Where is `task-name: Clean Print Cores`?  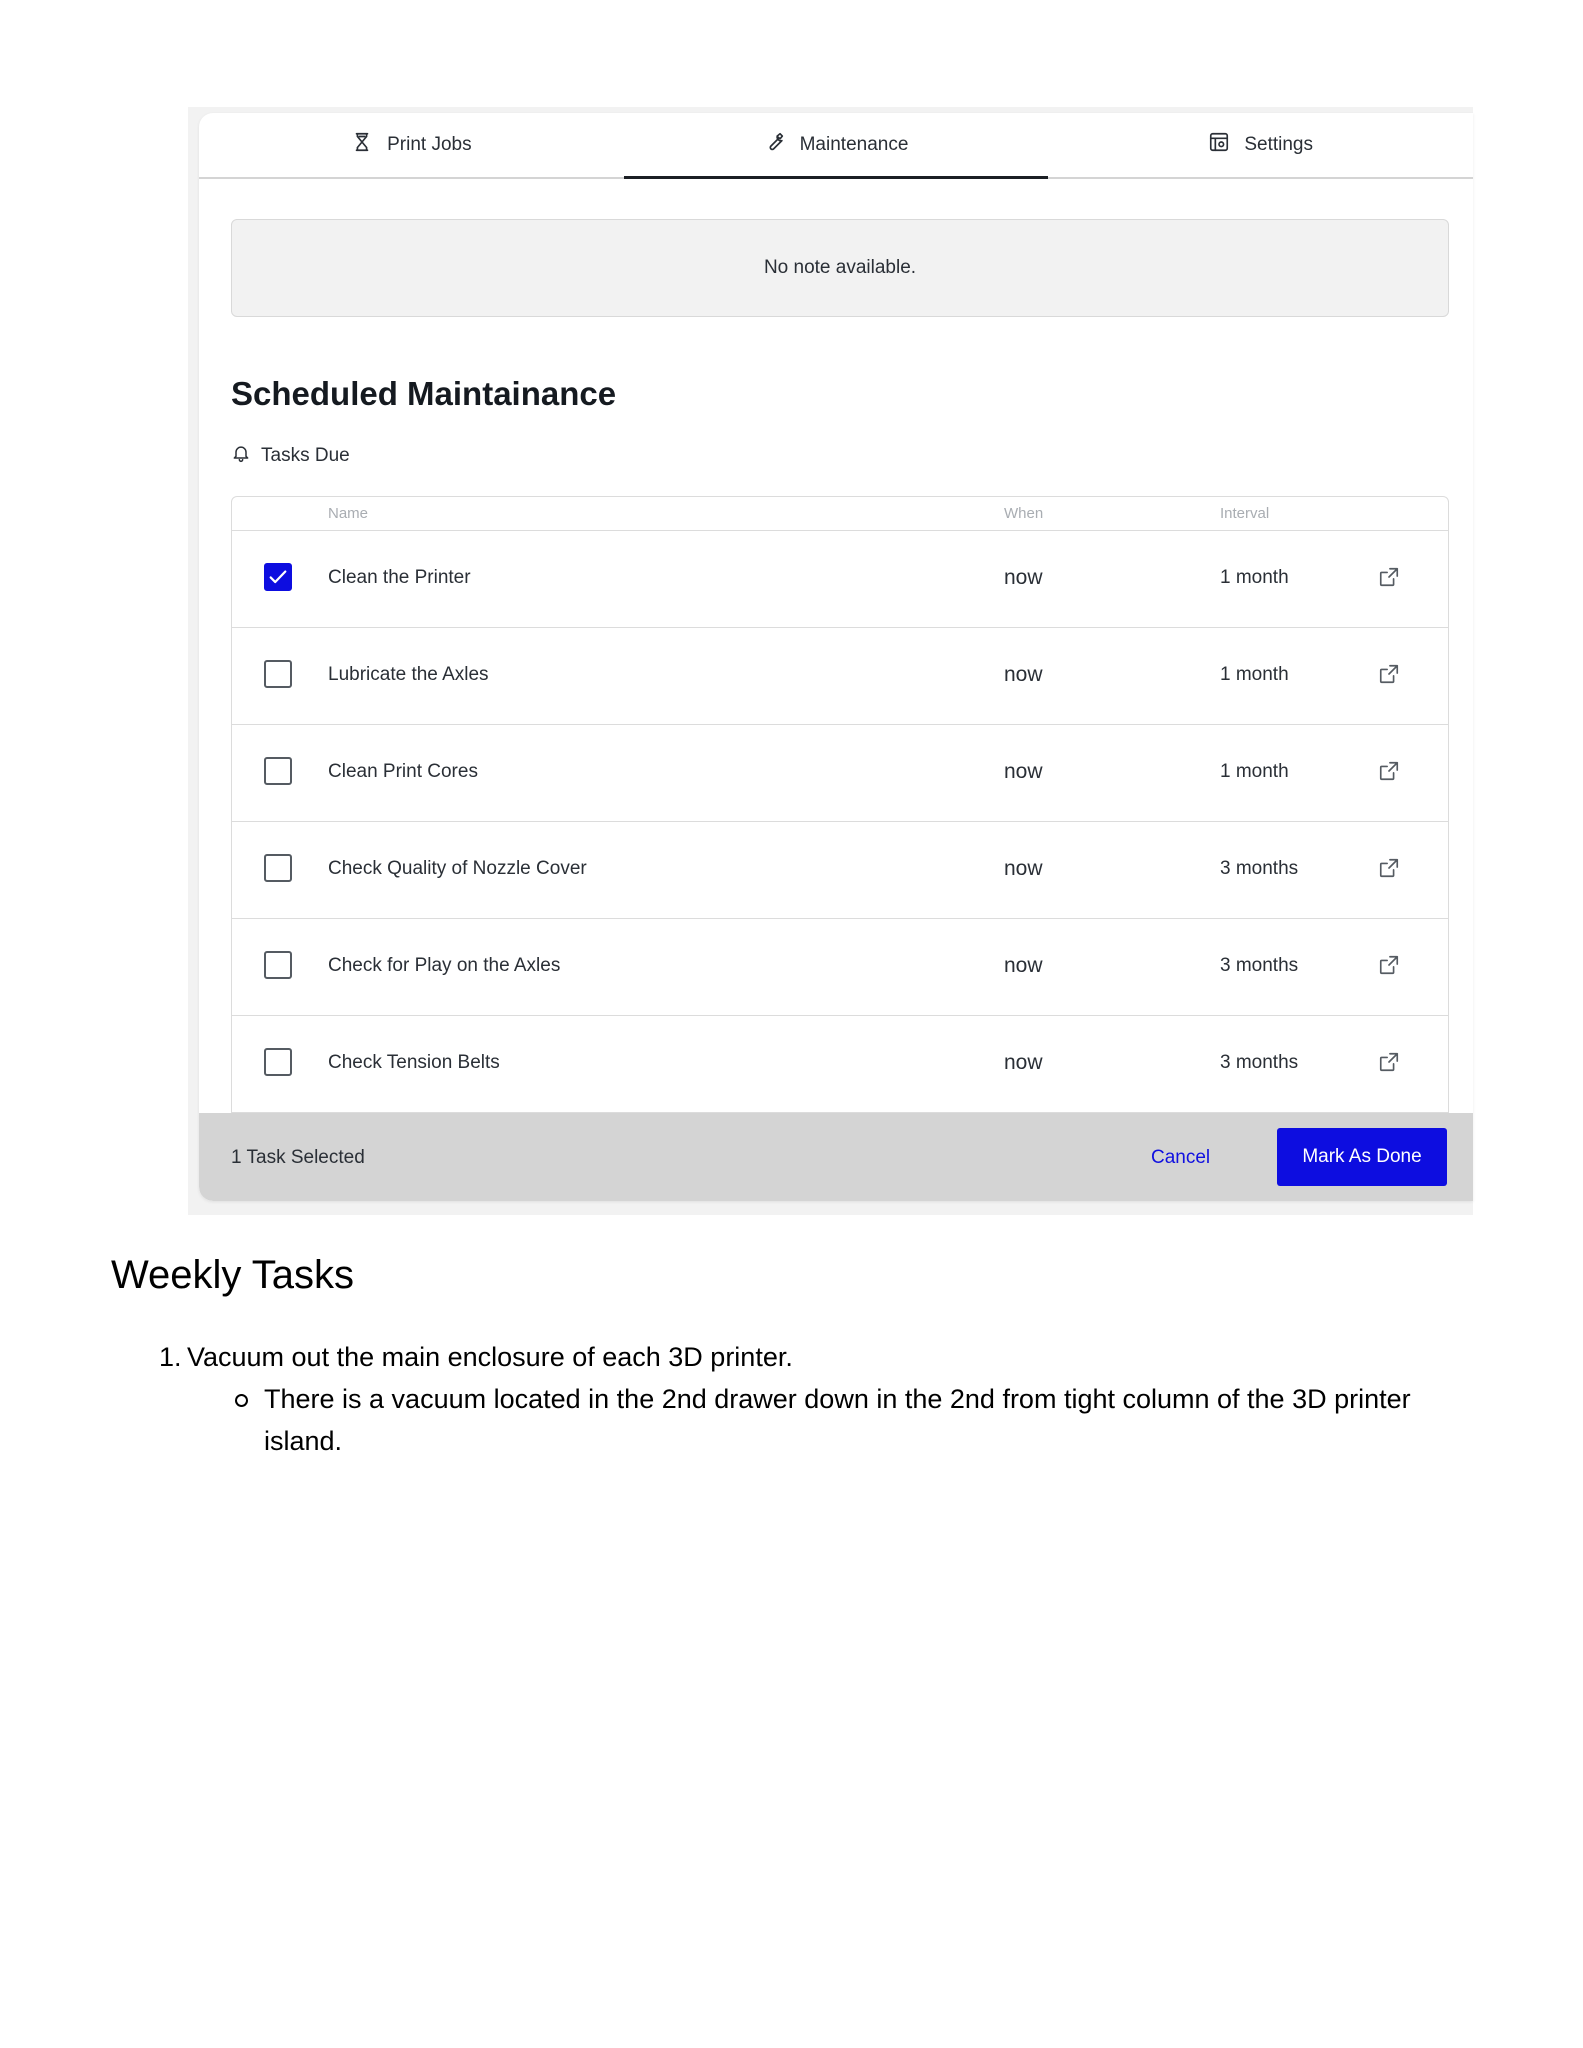 task-name: Clean Print Cores is located at coordinates (403, 771).